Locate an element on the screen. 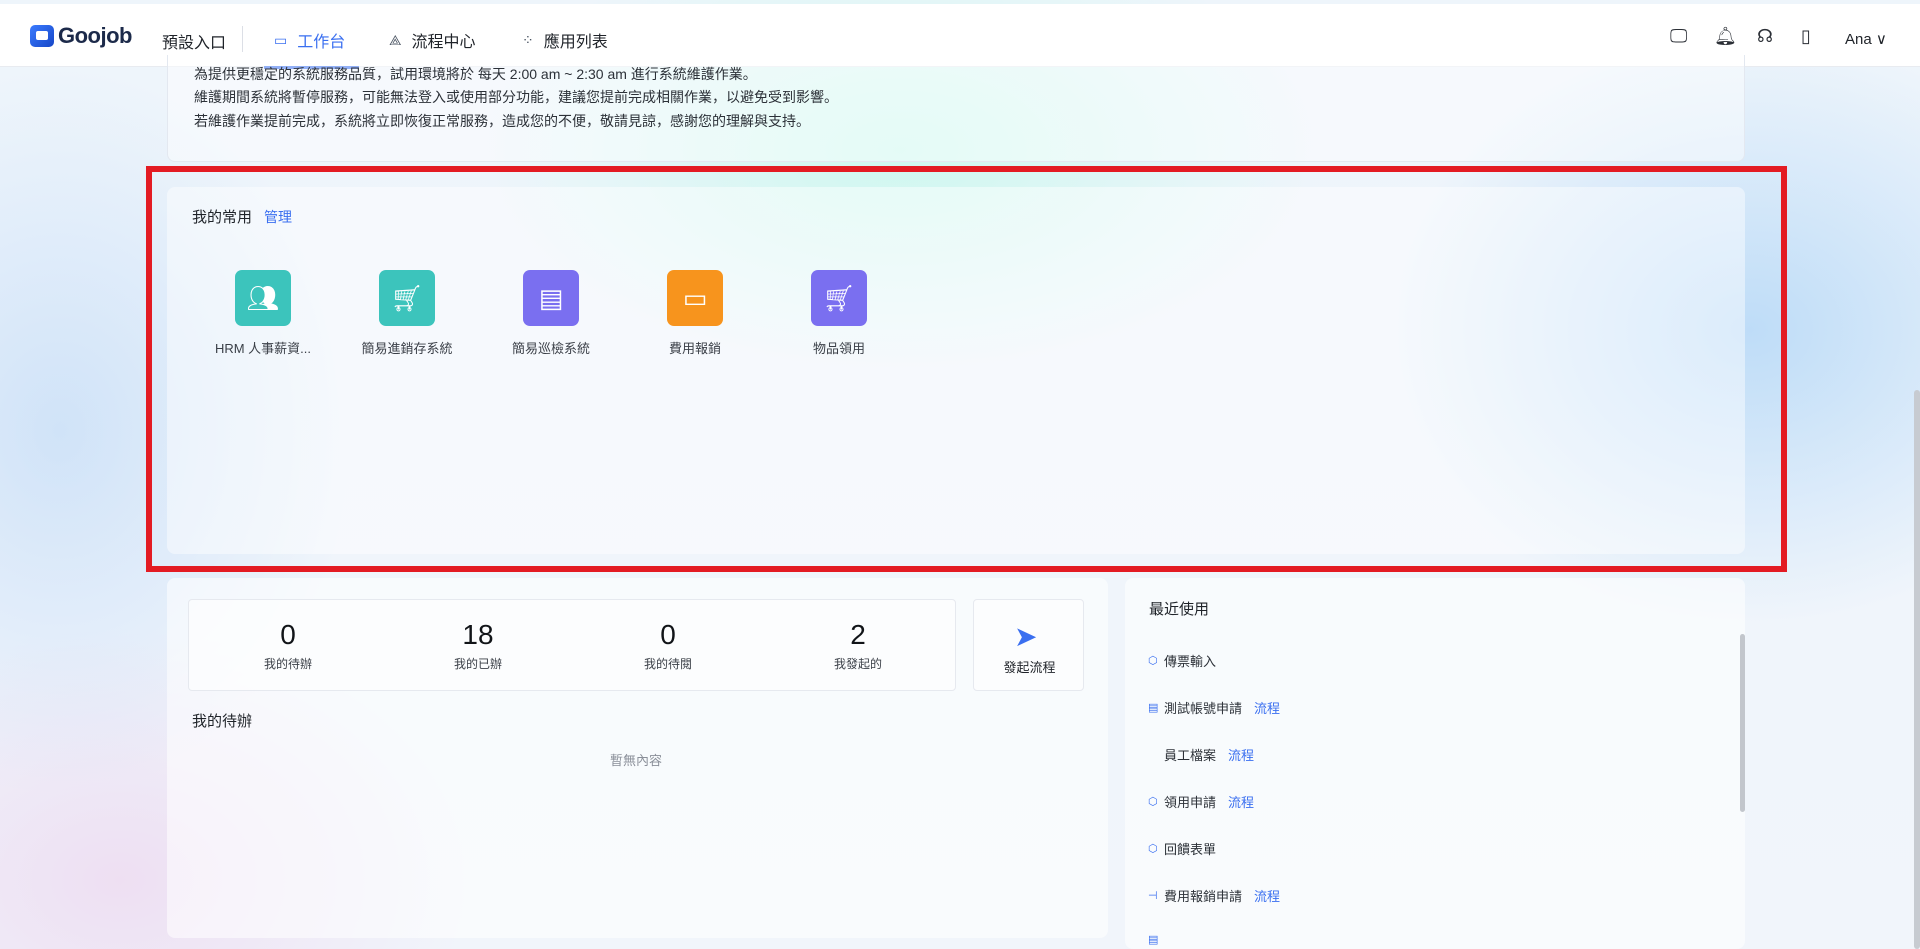 This screenshot has width=1920, height=949. recent-item-label: 傳票輸入 is located at coordinates (1190, 661).